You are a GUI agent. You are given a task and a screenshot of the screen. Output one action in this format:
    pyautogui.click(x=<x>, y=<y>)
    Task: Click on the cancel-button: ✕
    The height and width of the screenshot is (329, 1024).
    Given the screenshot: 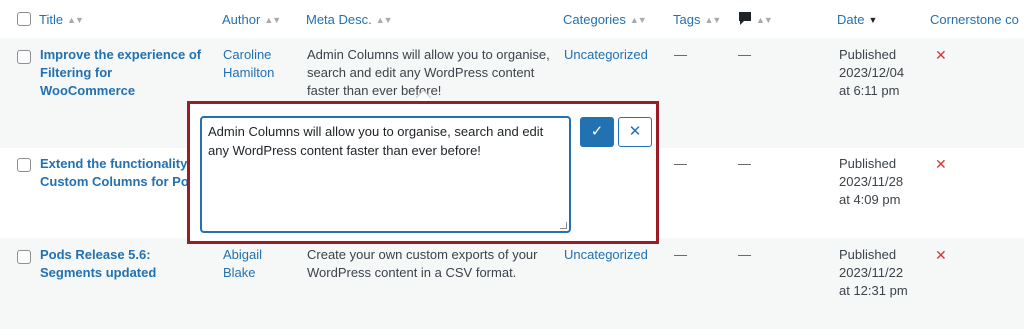 What is the action you would take?
    pyautogui.click(x=635, y=132)
    